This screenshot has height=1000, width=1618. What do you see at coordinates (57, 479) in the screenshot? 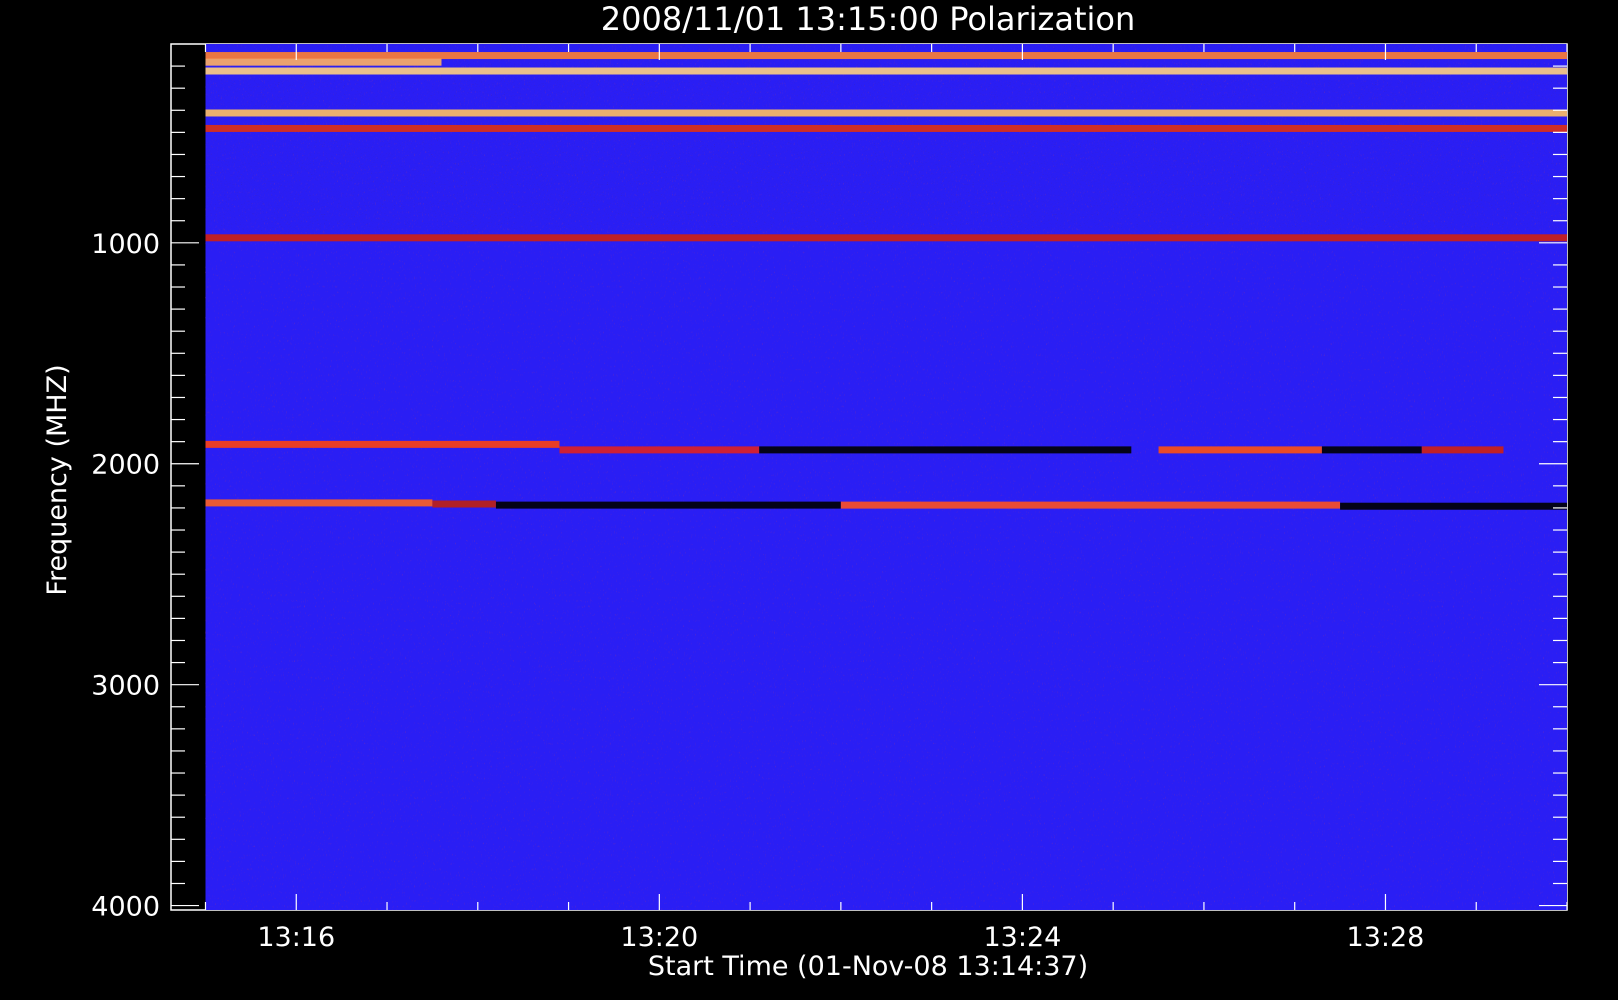
I see `y-axis-label: Frequency (MHZ)` at bounding box center [57, 479].